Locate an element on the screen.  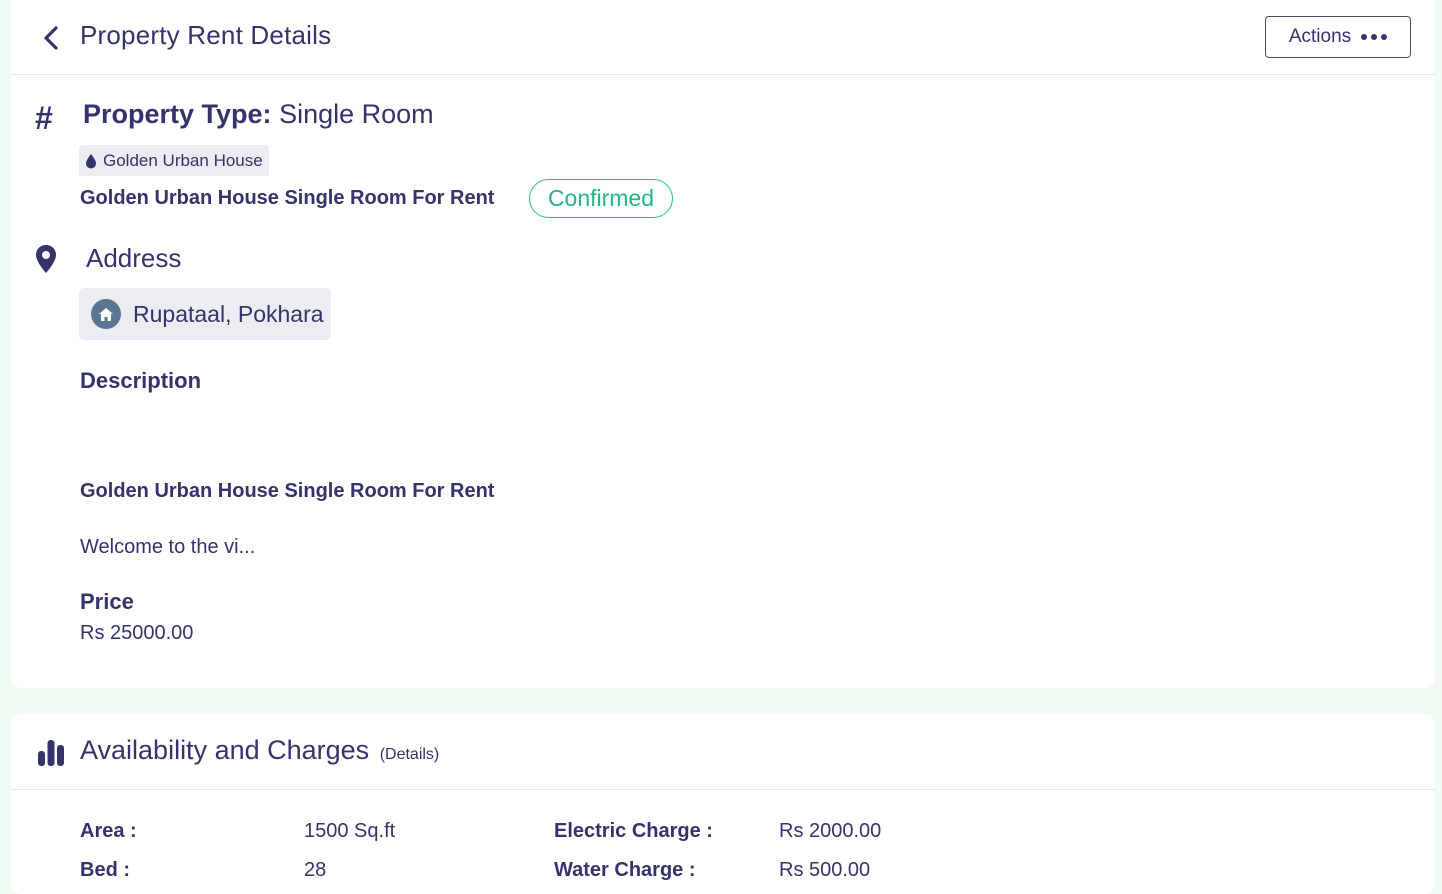
property-type-value: Single Room is located at coordinates (356, 114).